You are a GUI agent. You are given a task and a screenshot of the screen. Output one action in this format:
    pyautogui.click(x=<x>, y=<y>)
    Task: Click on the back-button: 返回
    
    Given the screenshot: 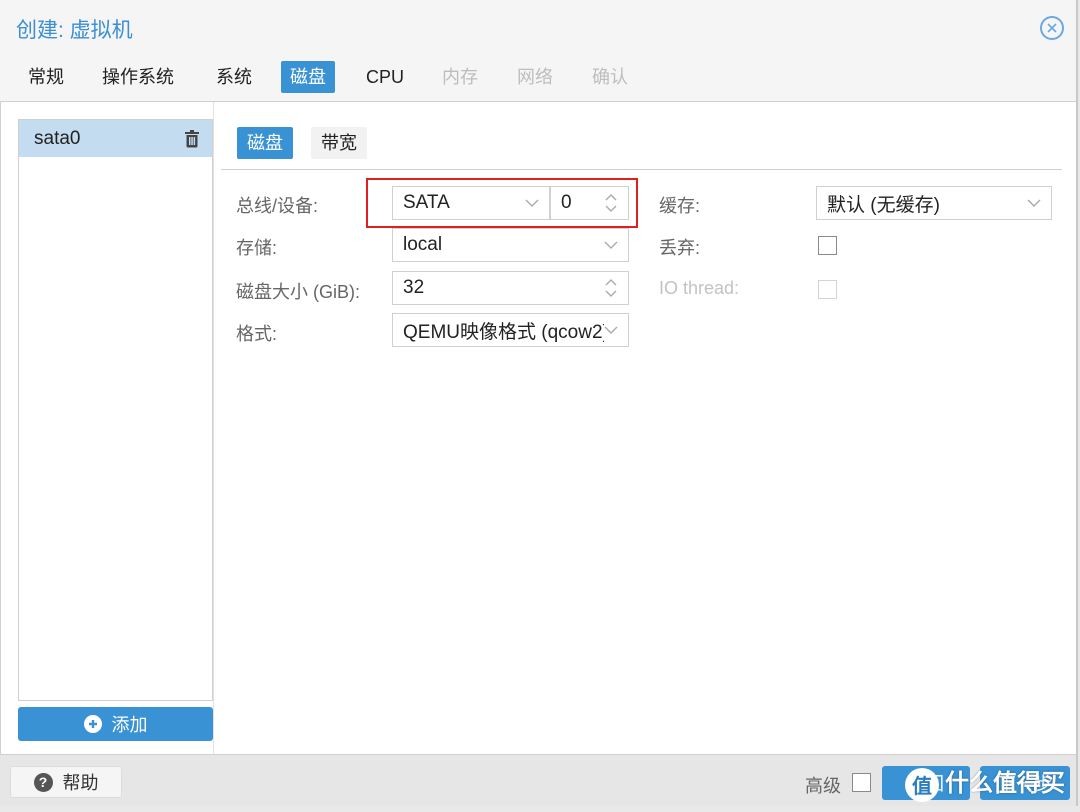 What is the action you would take?
    pyautogui.click(x=926, y=783)
    